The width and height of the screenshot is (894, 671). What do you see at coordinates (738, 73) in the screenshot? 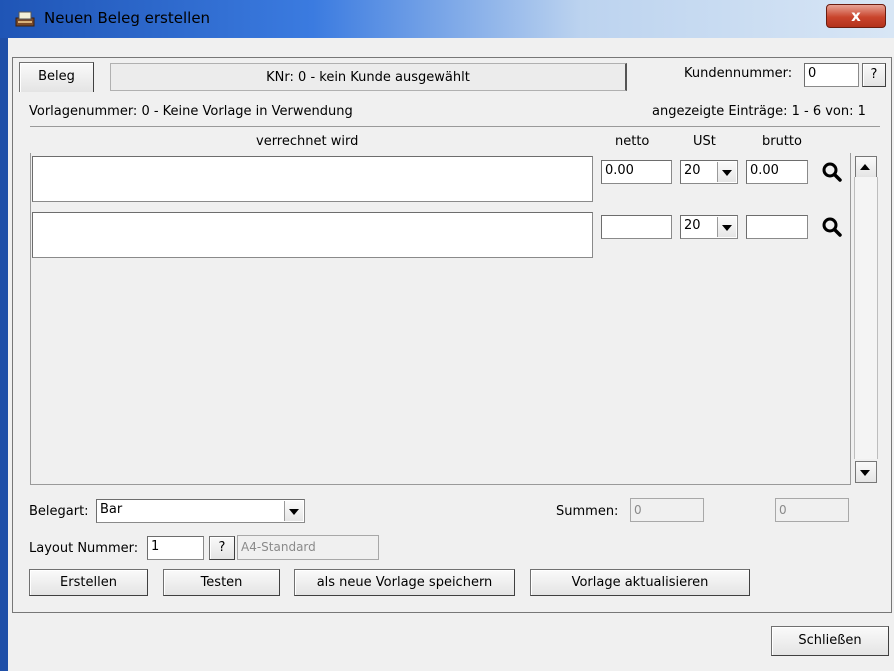
I see `customer-number-label: Kundennummer:` at bounding box center [738, 73].